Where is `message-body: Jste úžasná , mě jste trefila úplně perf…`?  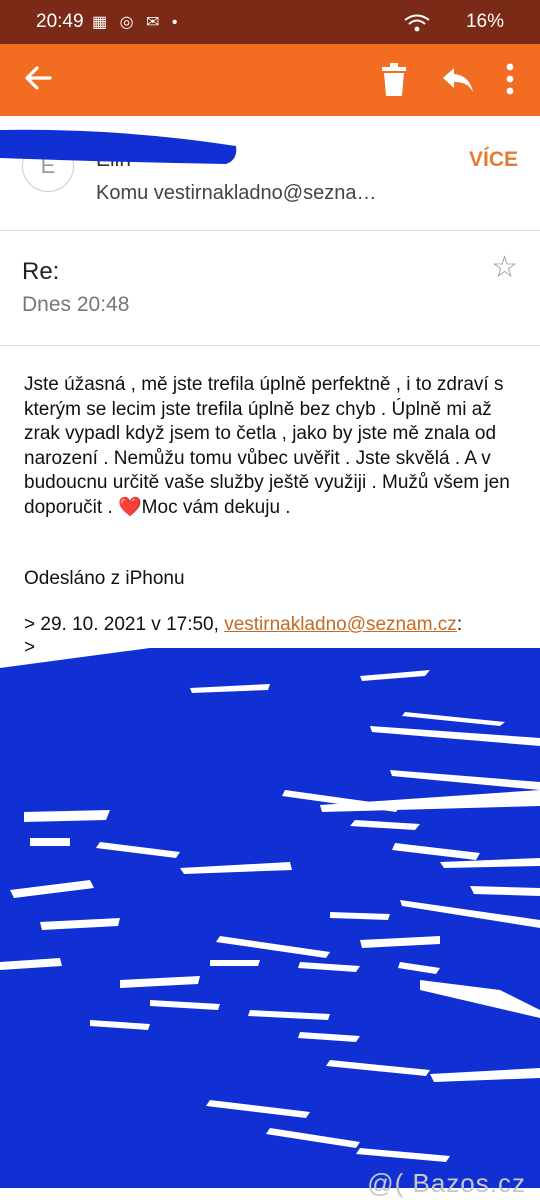 message-body: Jste úžasná , mě jste trefila úplně perf… is located at coordinates (274, 447).